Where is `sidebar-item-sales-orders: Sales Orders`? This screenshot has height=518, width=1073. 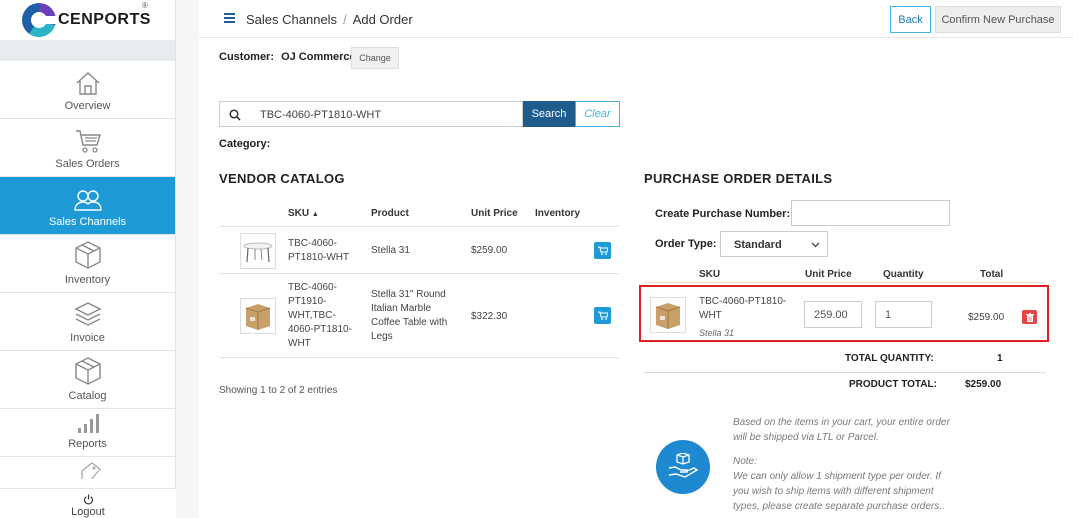 sidebar-item-sales-orders: Sales Orders is located at coordinates (87, 148).